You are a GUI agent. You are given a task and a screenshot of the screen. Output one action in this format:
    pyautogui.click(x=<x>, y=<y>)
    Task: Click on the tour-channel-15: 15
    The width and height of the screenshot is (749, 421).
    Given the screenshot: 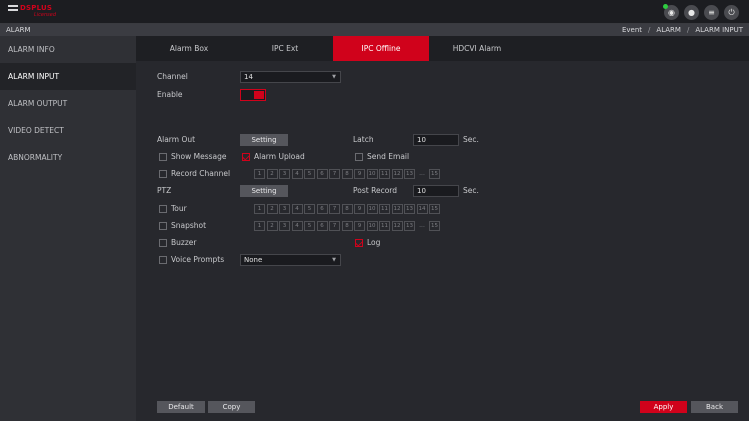 What is the action you would take?
    pyautogui.click(x=434, y=209)
    